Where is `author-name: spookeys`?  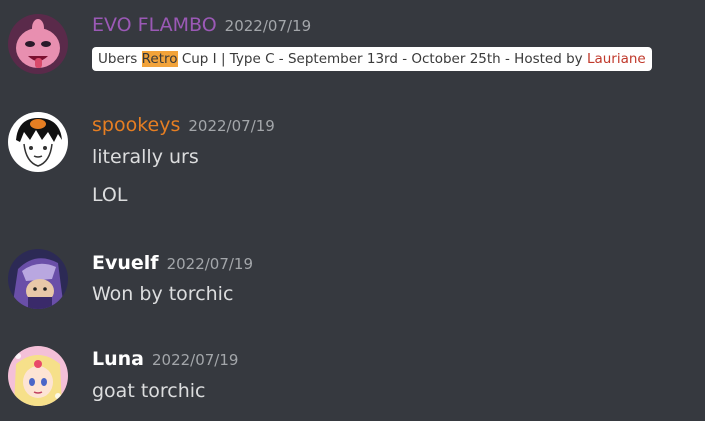
author-name: spookeys is located at coordinates (136, 125).